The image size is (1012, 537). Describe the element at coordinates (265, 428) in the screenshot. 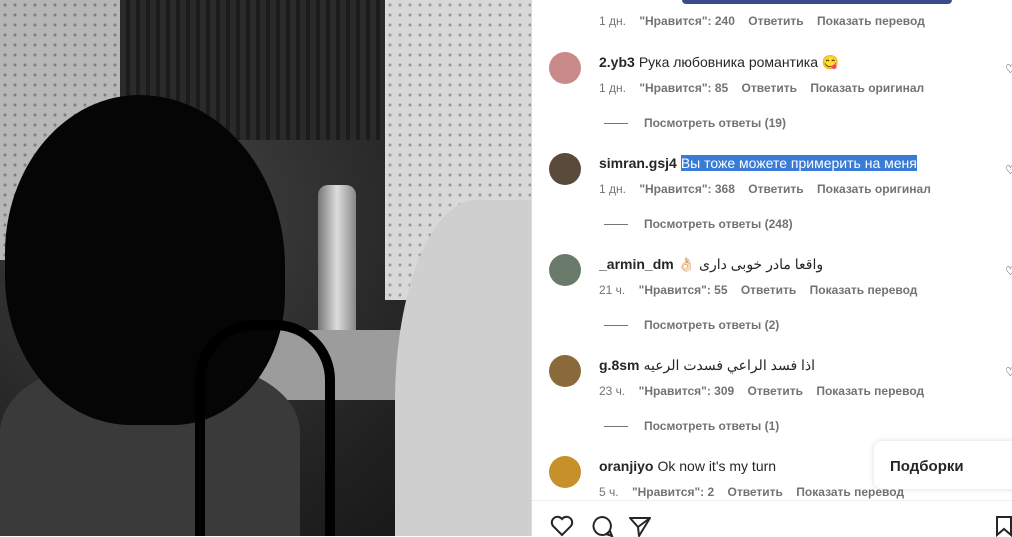

I see `media-chair` at that location.